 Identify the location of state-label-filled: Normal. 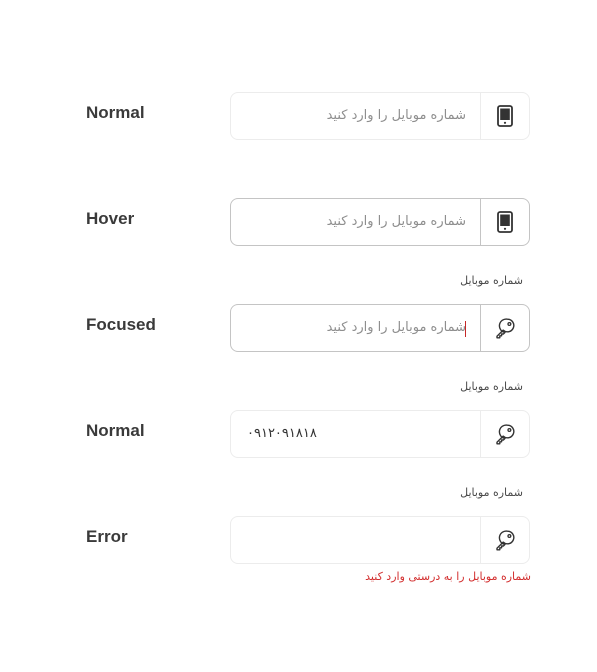
(115, 430).